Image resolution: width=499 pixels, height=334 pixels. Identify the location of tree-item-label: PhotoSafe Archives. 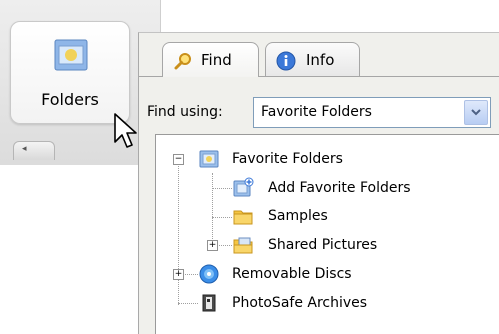
(300, 303).